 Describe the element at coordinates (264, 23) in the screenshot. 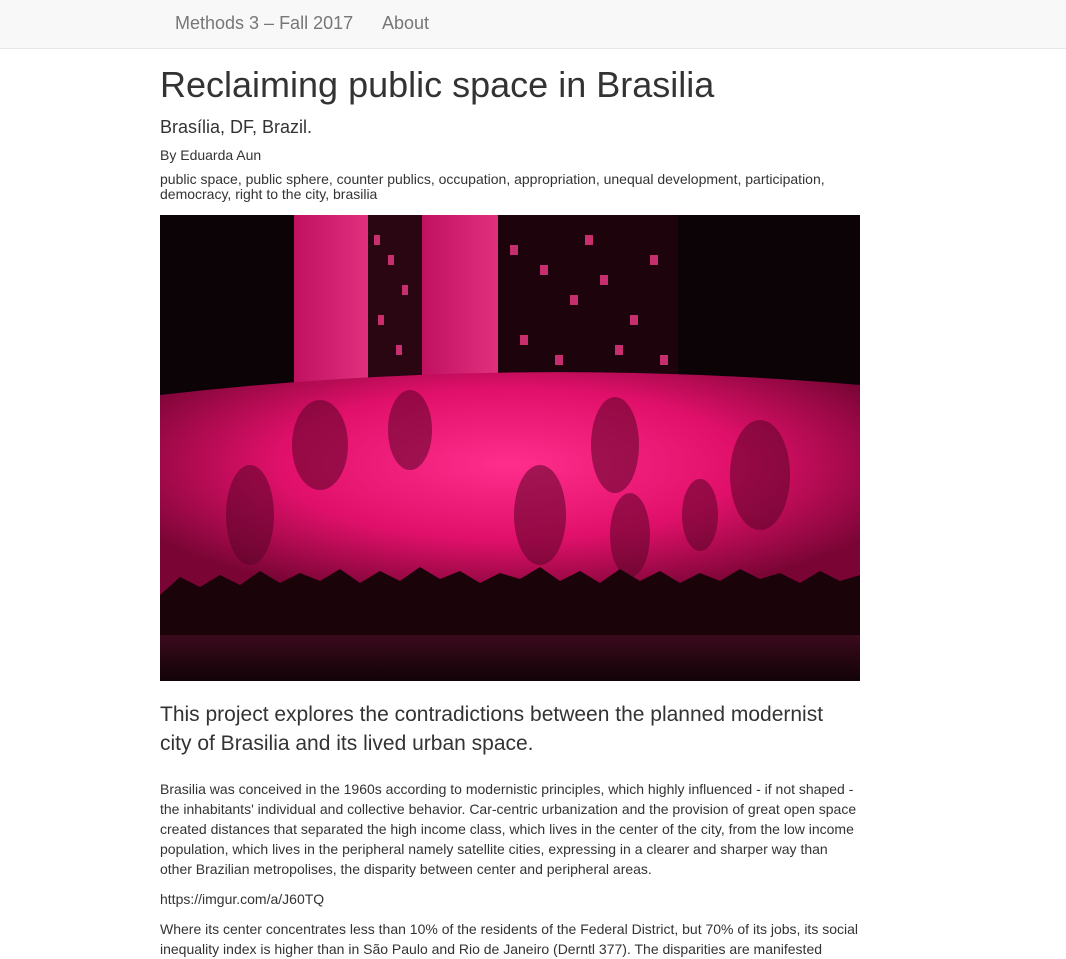

I see `nav-brand-link: Methods 3 – Fall 2017` at that location.